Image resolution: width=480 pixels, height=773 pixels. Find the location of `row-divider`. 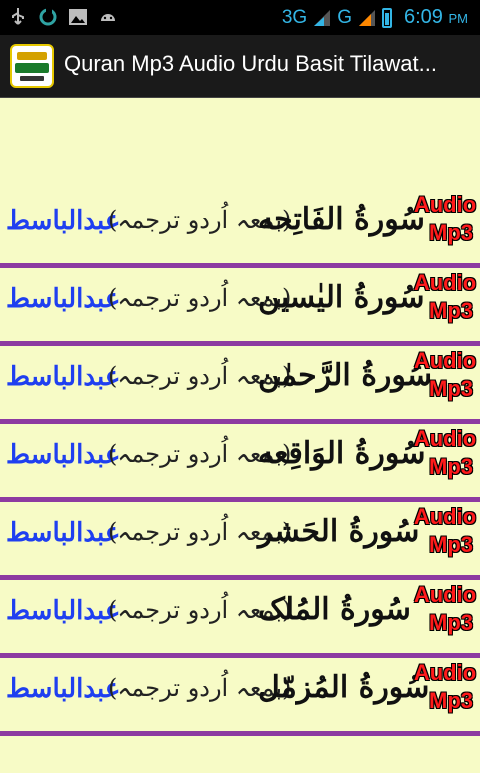

row-divider is located at coordinates (240, 733).